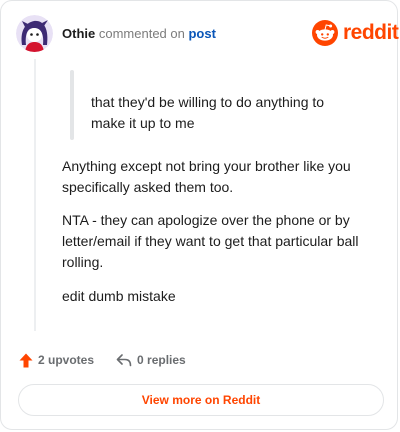 This screenshot has width=400, height=432. I want to click on upvote-button: 2 upvotes, so click(56, 360).